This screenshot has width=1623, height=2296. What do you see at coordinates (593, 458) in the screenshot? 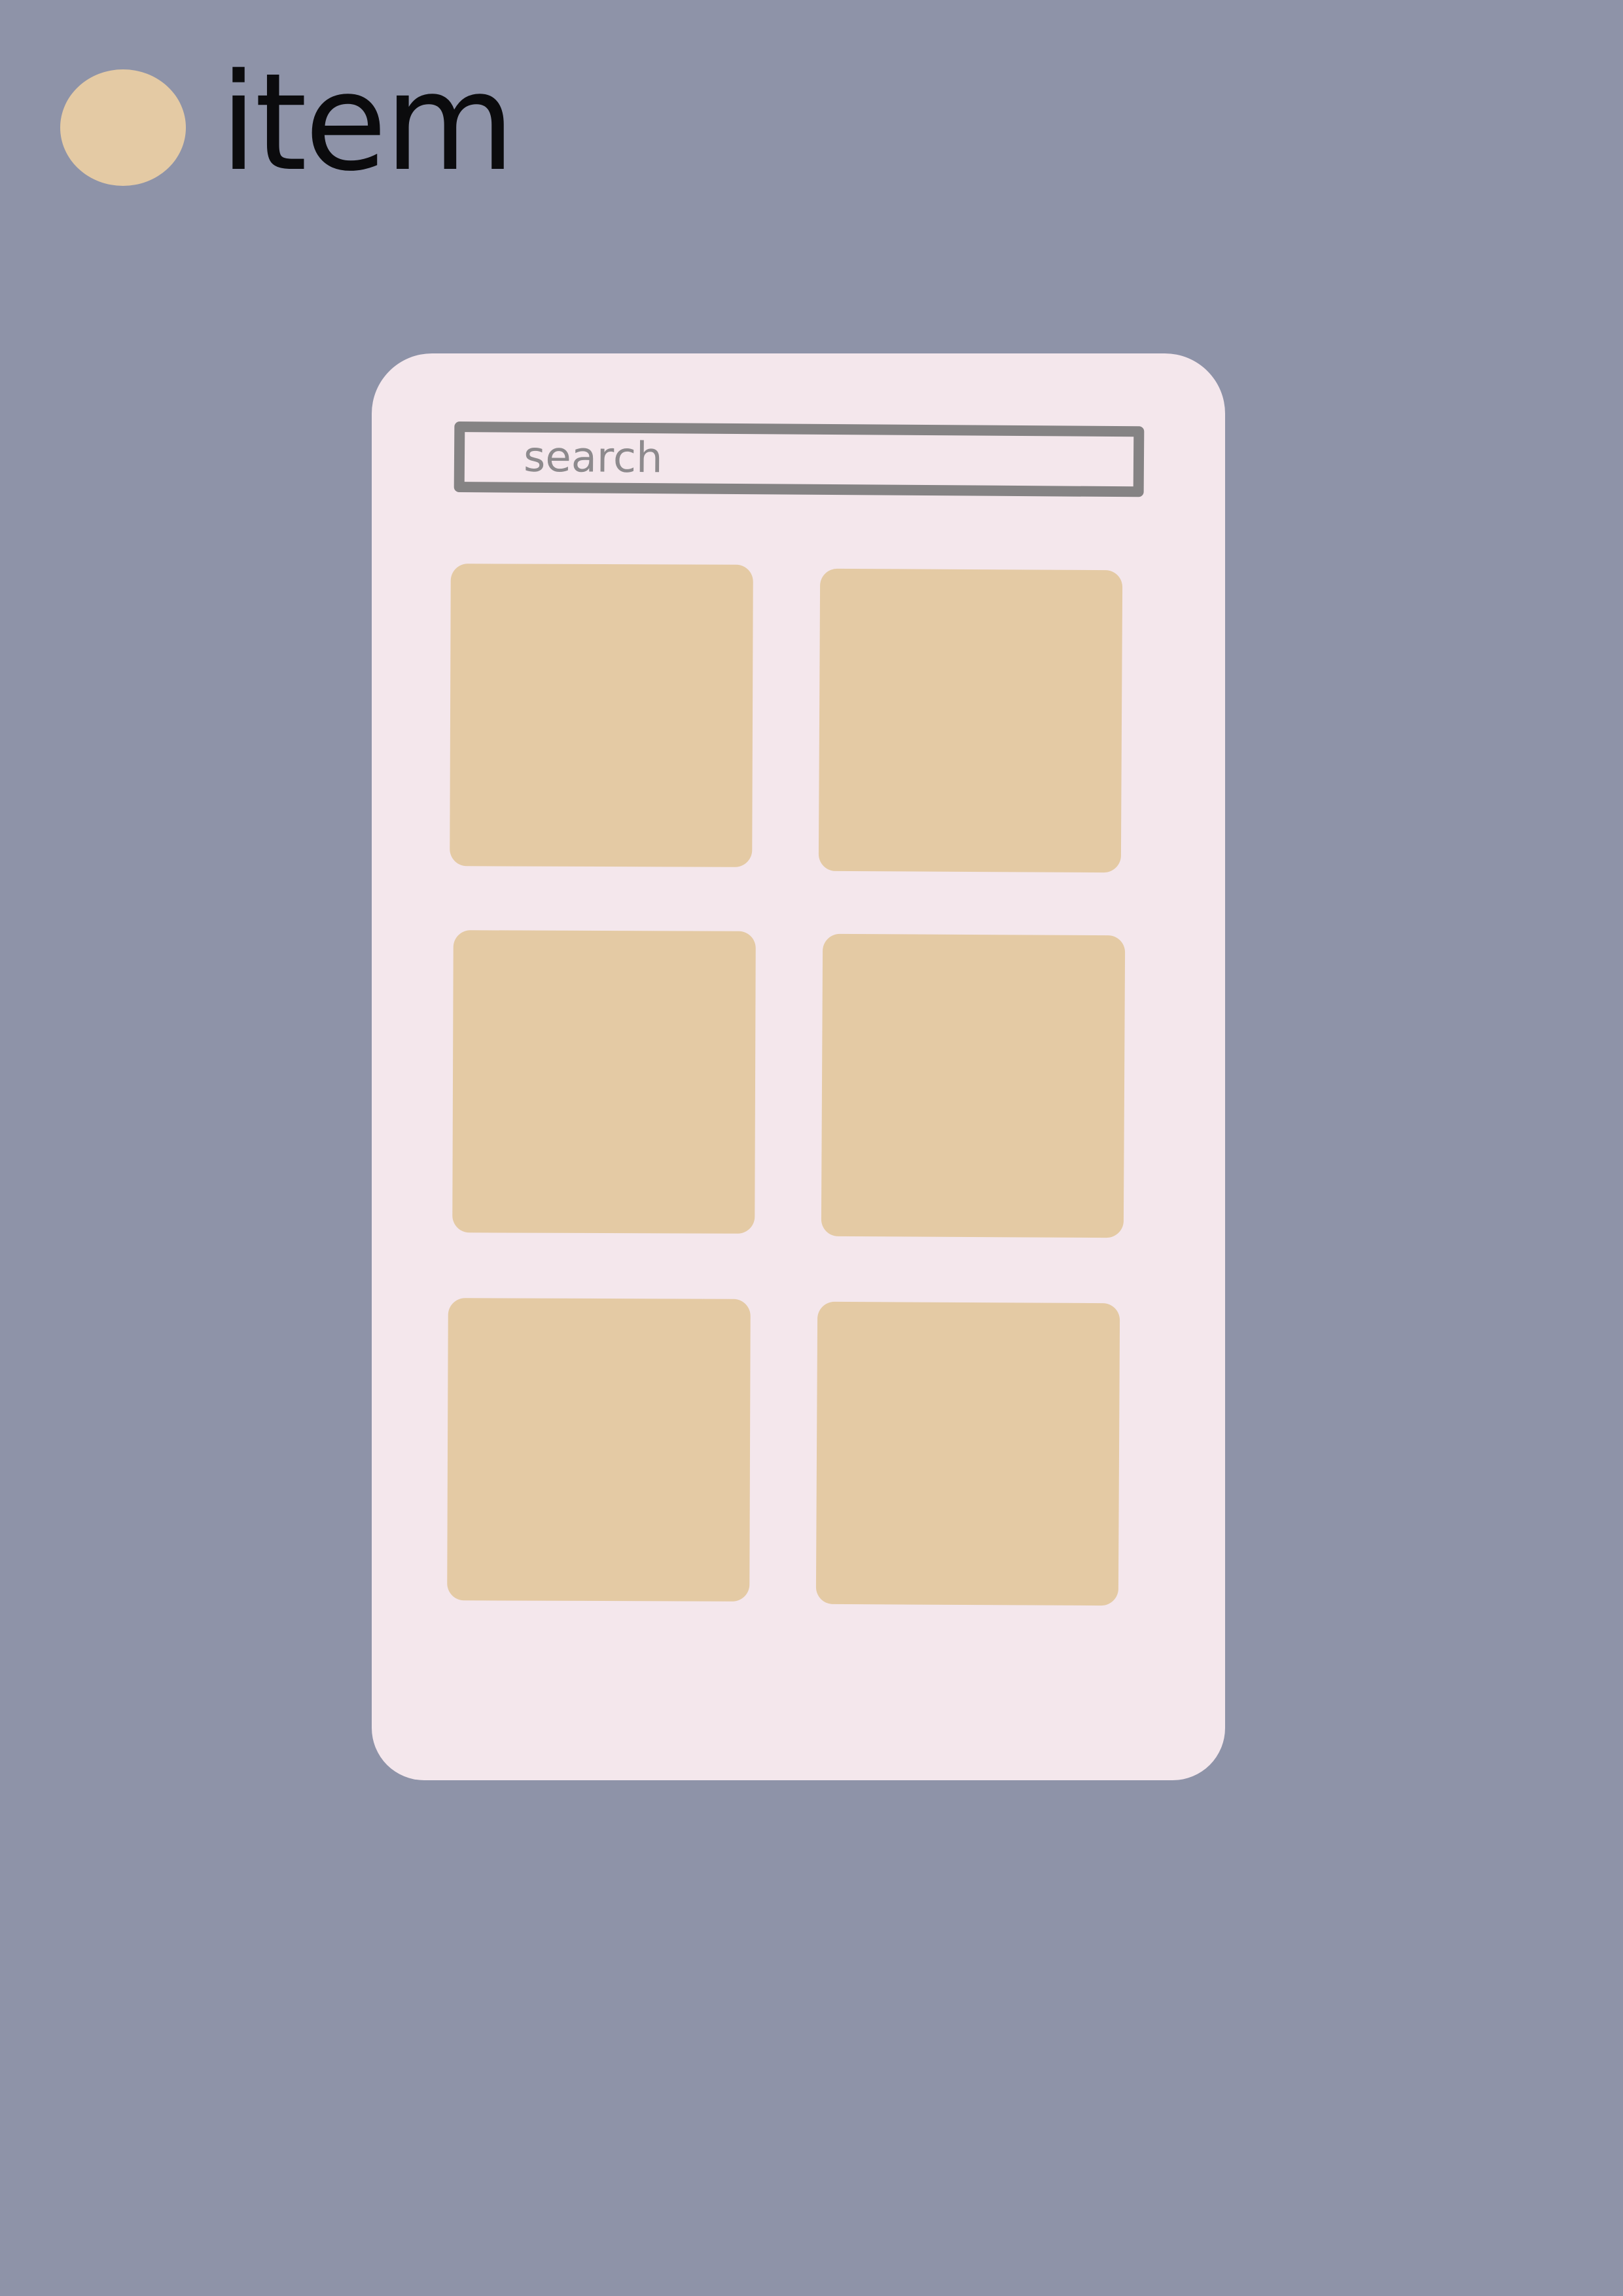
I see `search-placeholder: search` at bounding box center [593, 458].